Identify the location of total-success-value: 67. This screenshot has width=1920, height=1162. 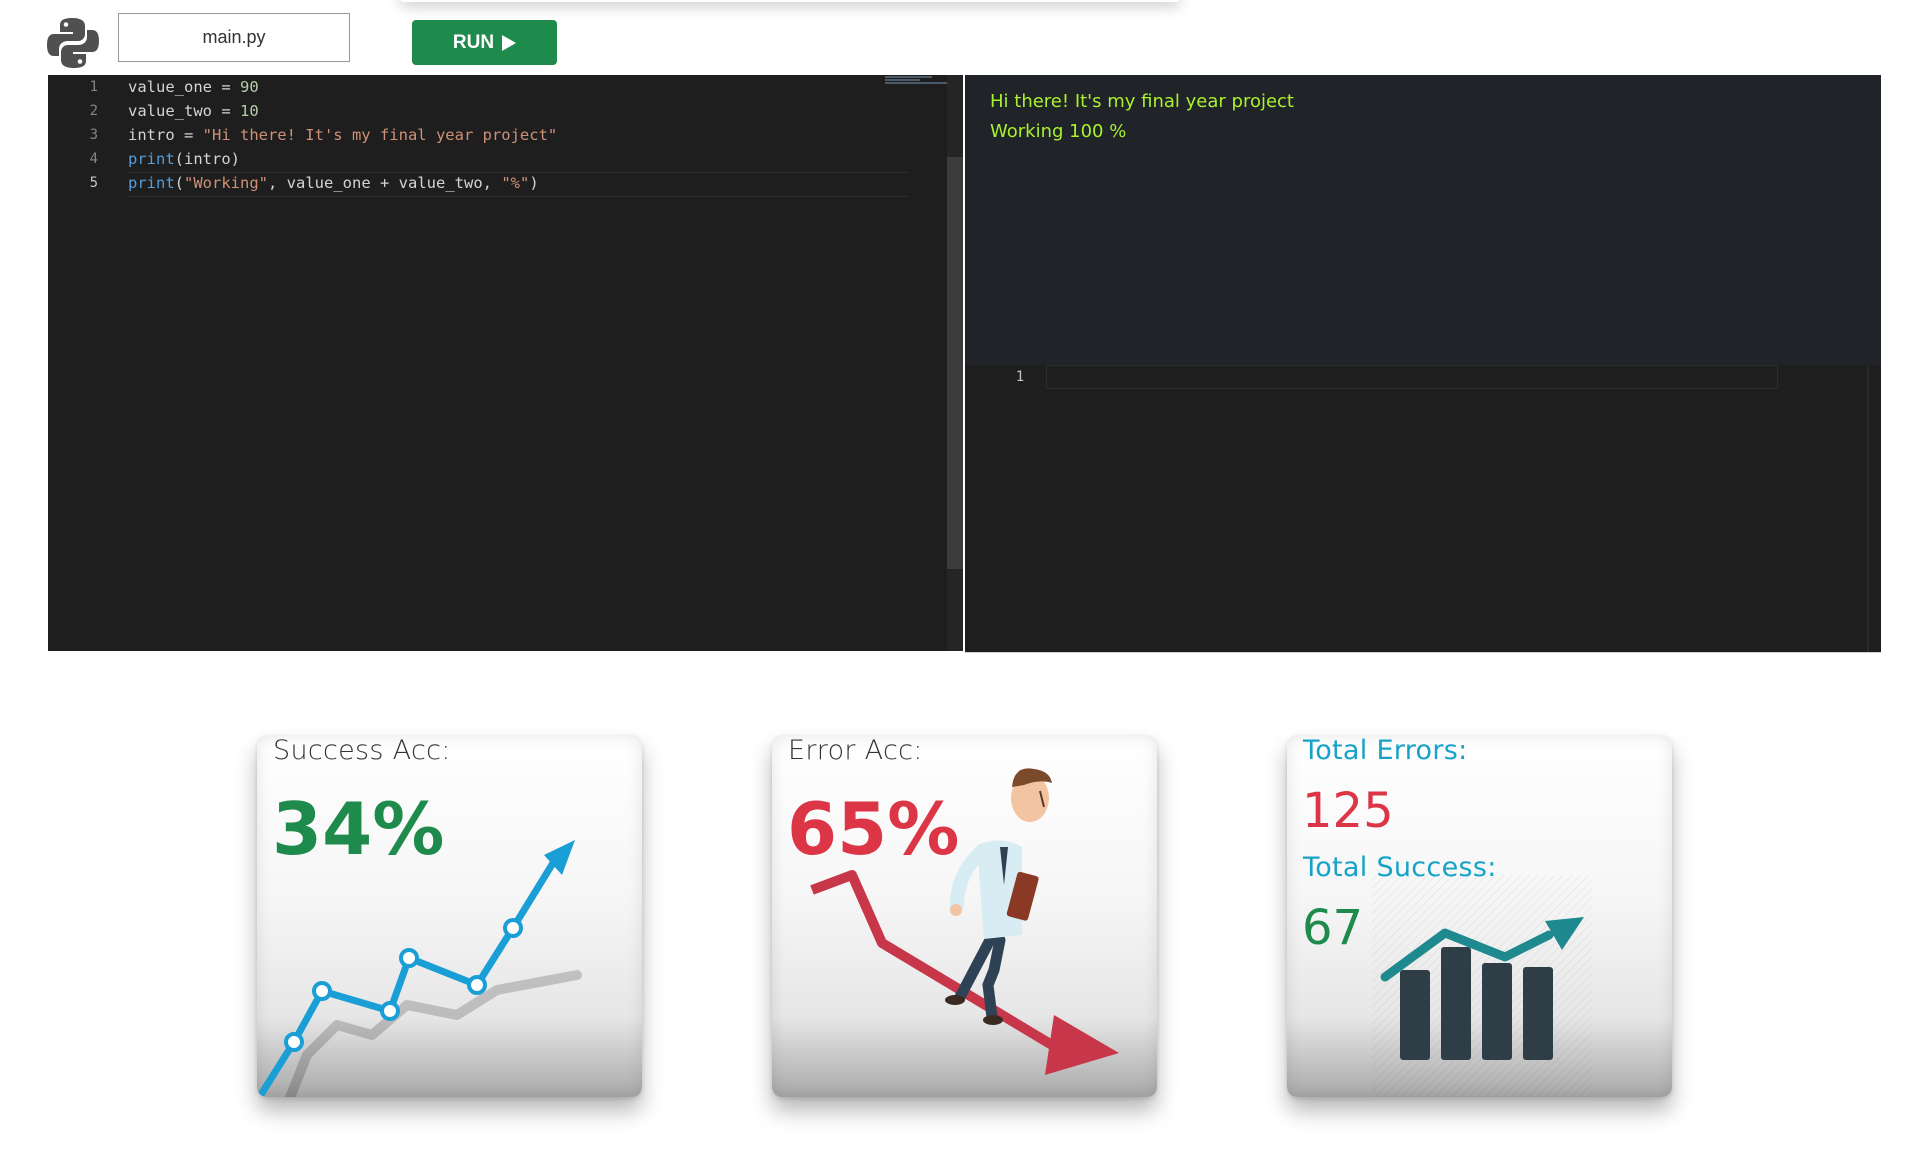
(1333, 928).